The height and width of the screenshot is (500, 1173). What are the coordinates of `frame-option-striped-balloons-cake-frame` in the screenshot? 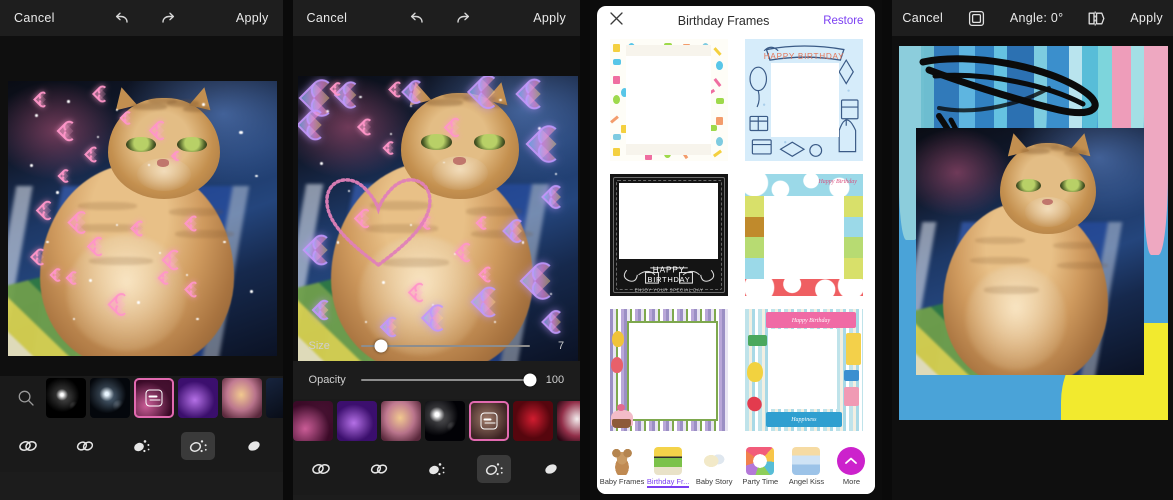 It's located at (668, 369).